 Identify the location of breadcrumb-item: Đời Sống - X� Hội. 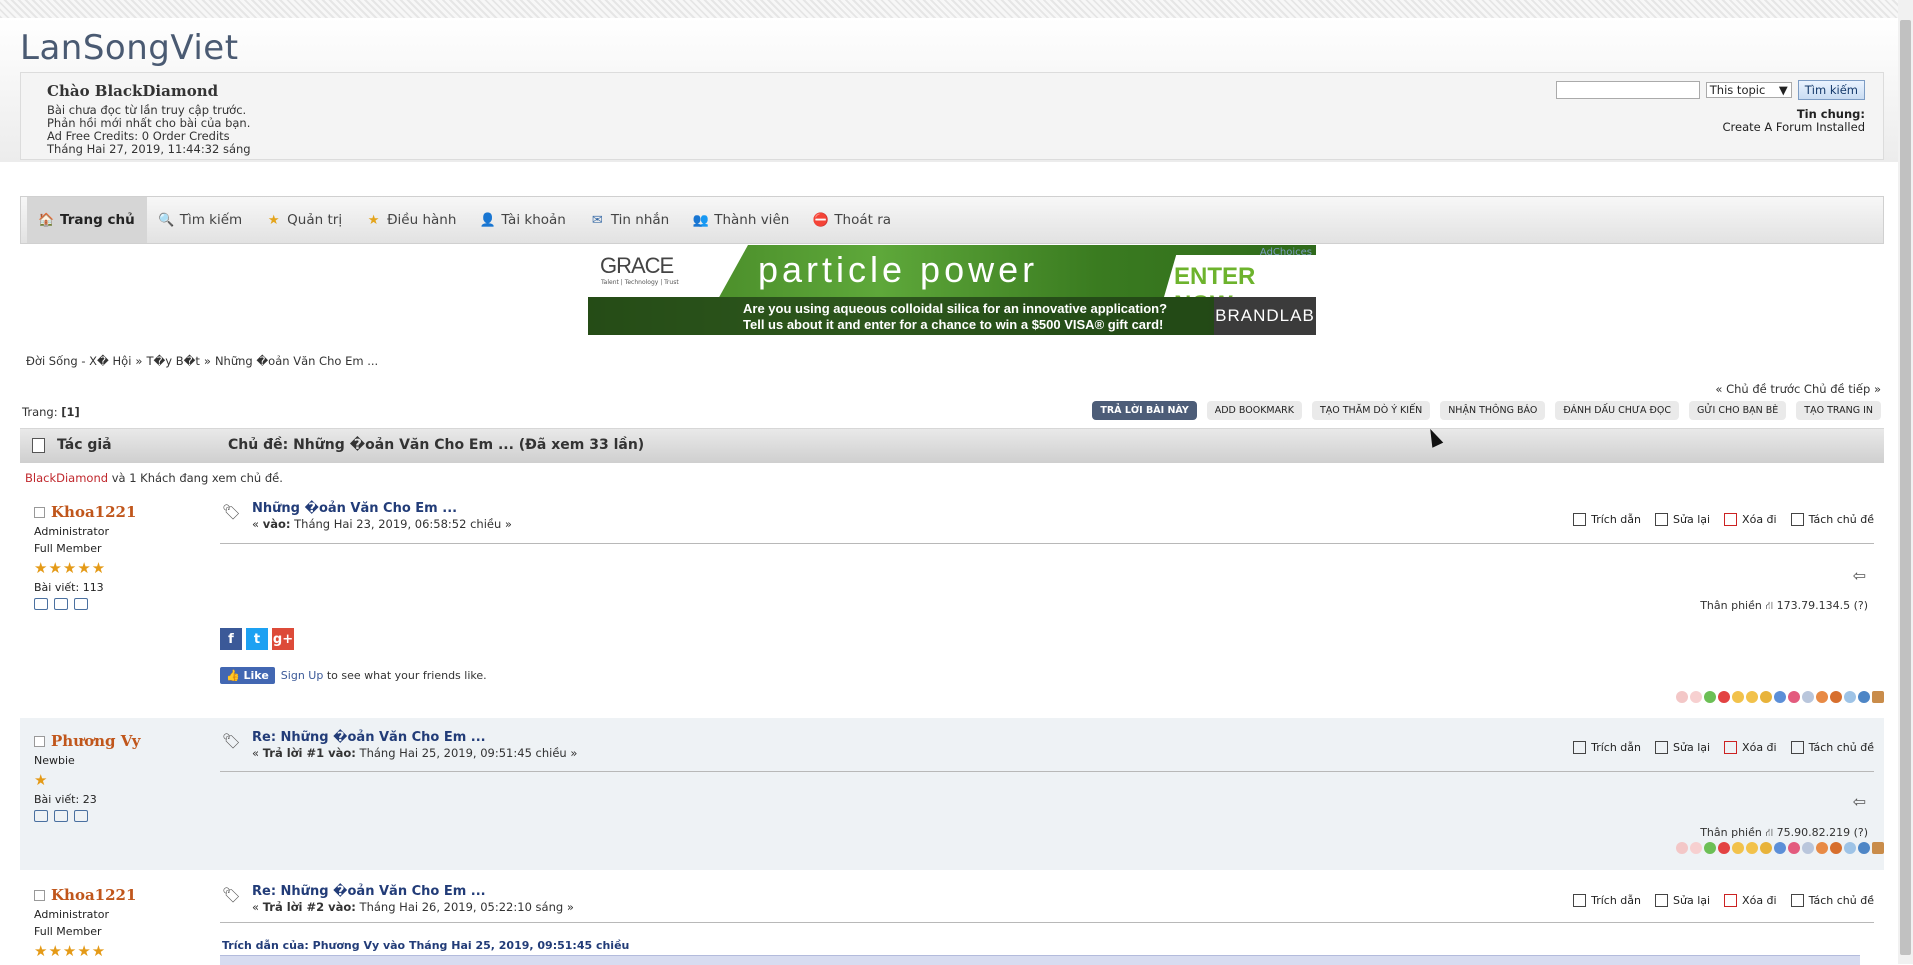
(78, 361).